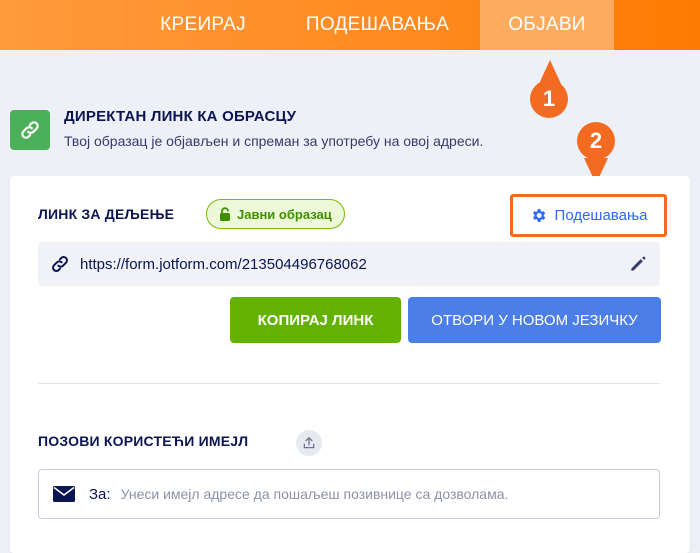 This screenshot has height=553, width=700. What do you see at coordinates (106, 214) in the screenshot?
I see `share-link-heading: ЛИНК ЗА ДЕЉЕЊЕ` at bounding box center [106, 214].